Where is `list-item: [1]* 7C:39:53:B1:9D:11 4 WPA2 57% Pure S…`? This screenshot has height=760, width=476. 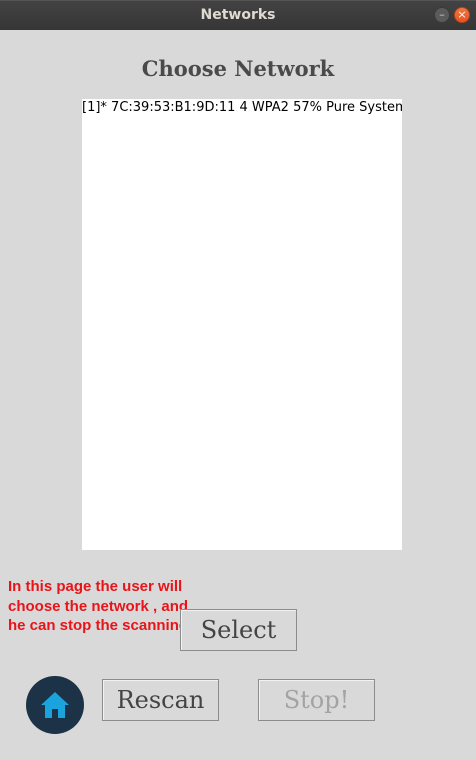 list-item: [1]* 7C:39:53:B1:9D:11 4 WPA2 57% Pure S… is located at coordinates (242, 108).